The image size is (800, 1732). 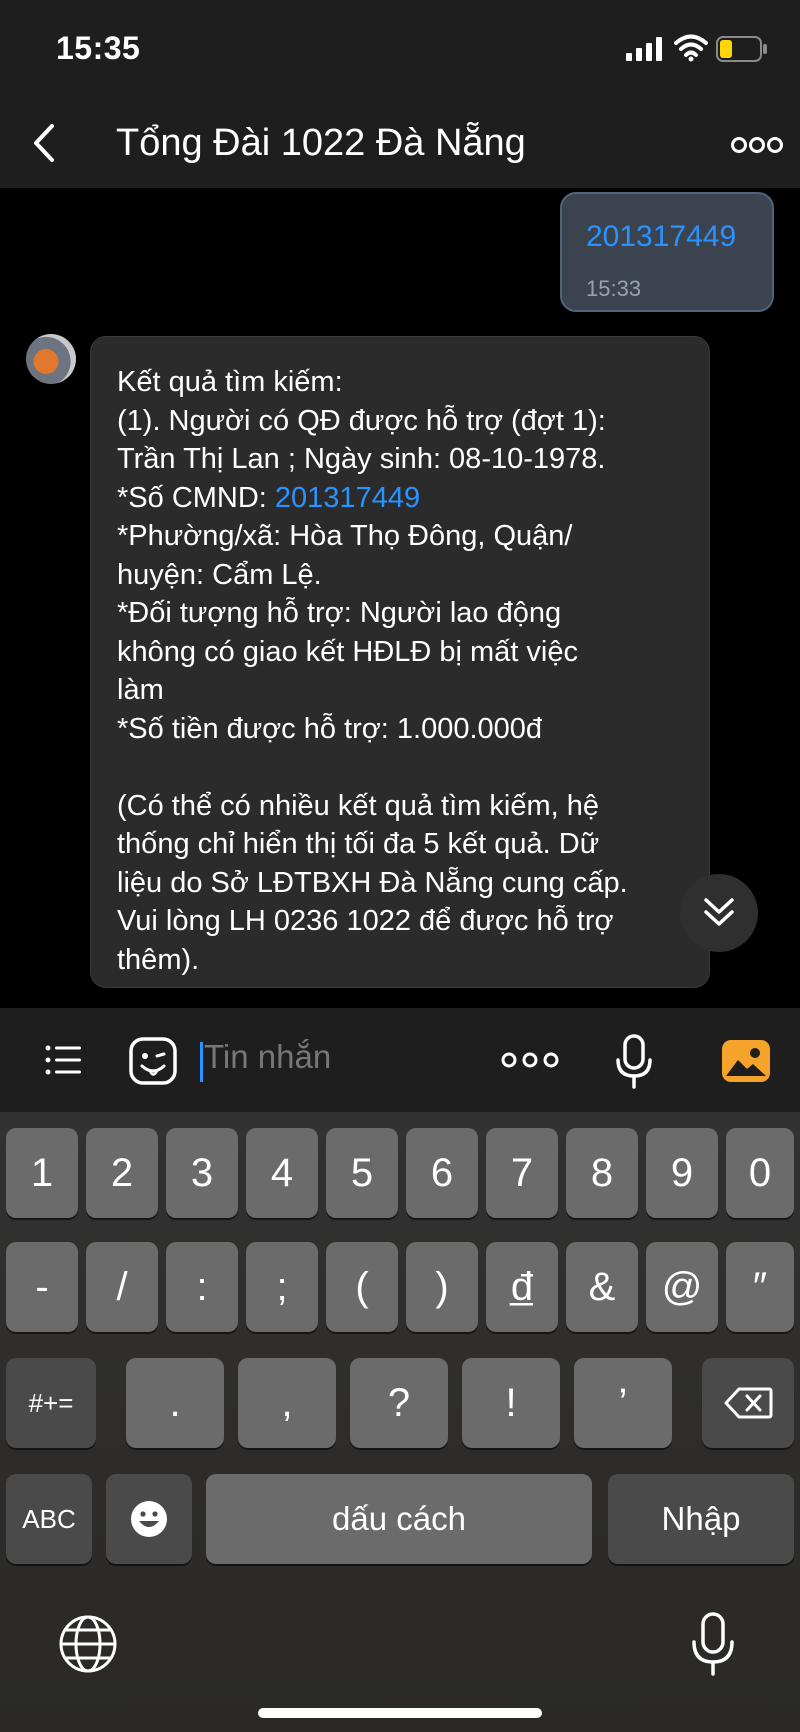 I want to click on message-line-prefix: *Số CMND:, so click(x=196, y=497).